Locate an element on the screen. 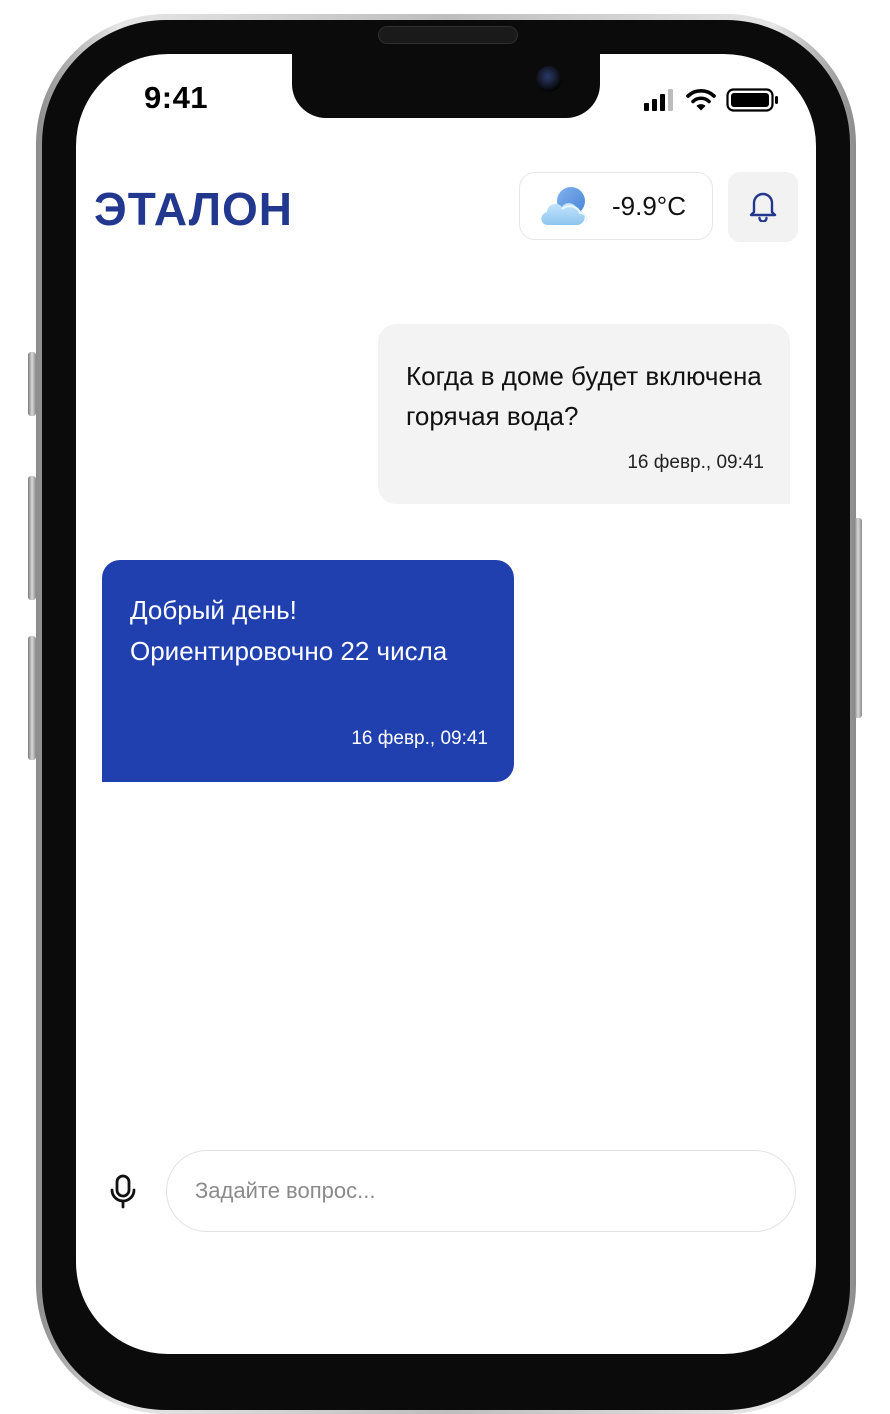  status-icons is located at coordinates (712, 102).